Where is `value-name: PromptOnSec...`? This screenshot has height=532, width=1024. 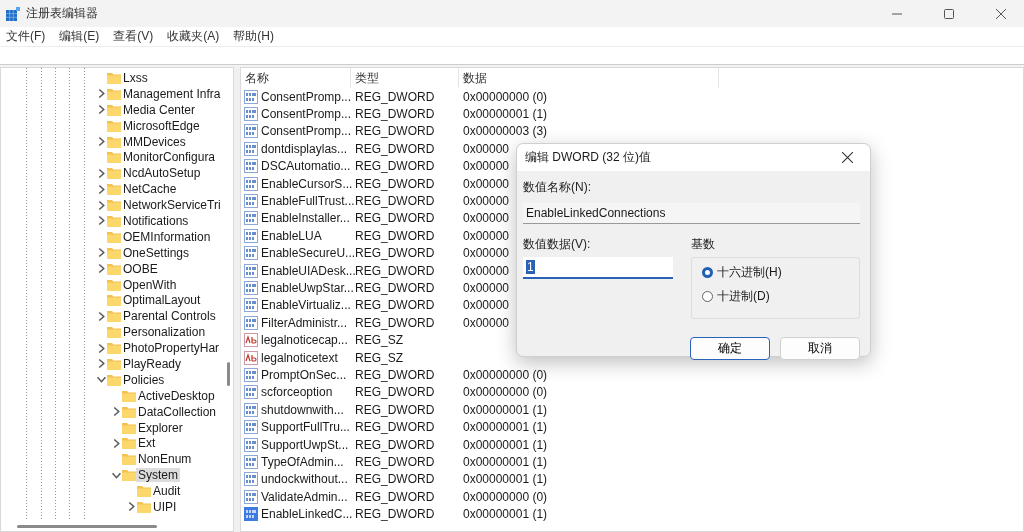
value-name: PromptOnSec... is located at coordinates (303, 374).